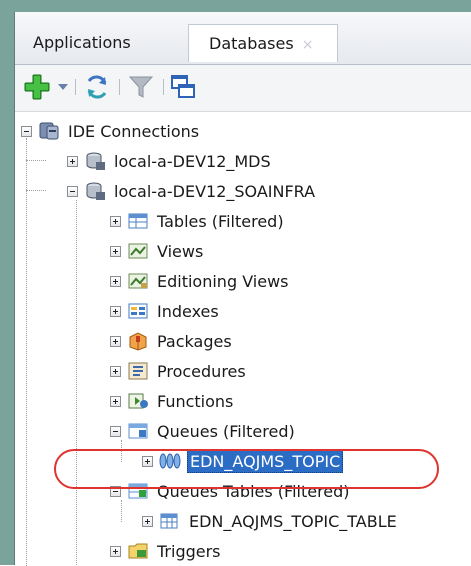 The image size is (471, 566). What do you see at coordinates (235, 6) in the screenshot?
I see `window-frame-top` at bounding box center [235, 6].